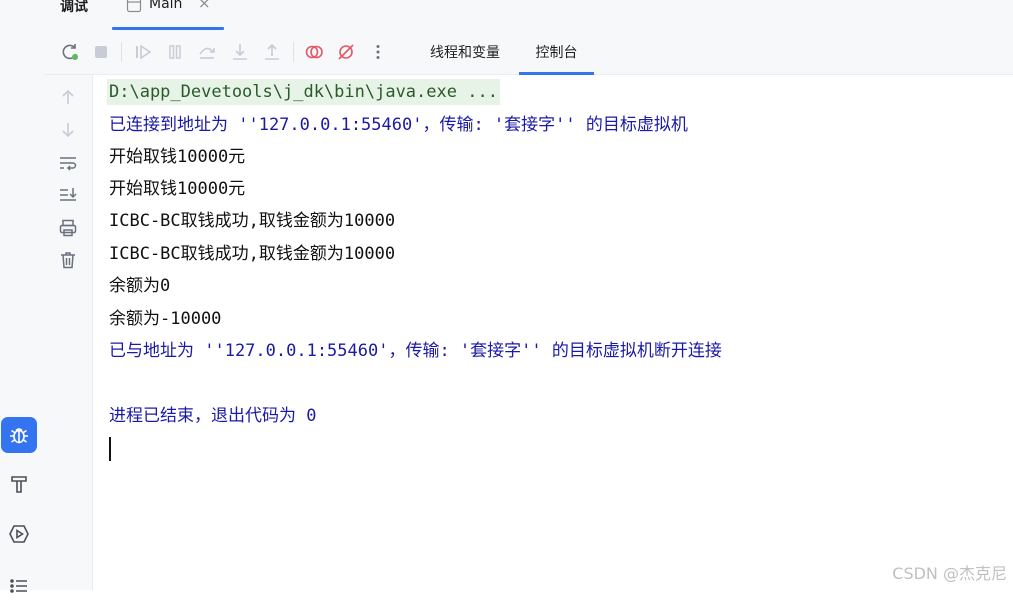 Image resolution: width=1013 pixels, height=602 pixels. I want to click on view-breakpoints-icon, so click(314, 52).